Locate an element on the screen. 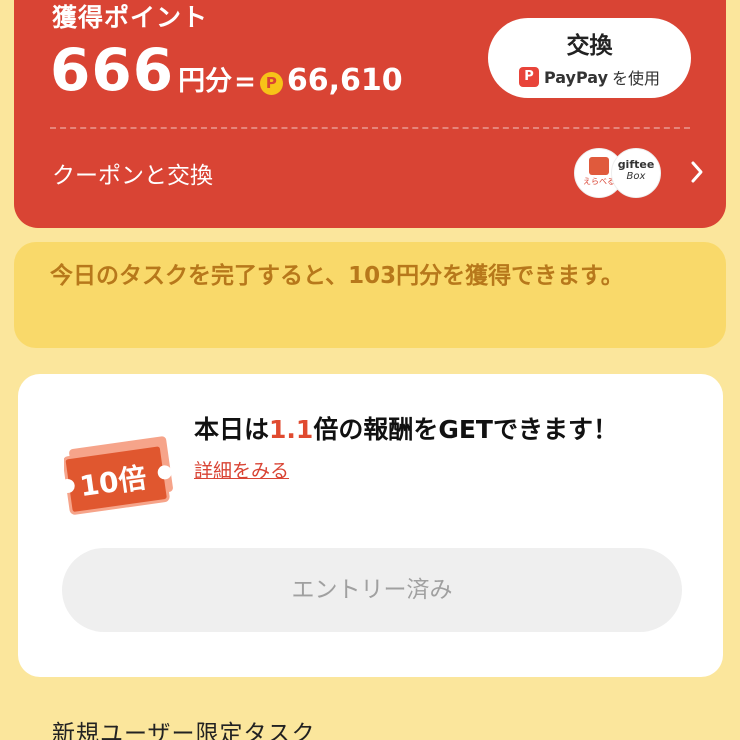  divider is located at coordinates (370, 128).